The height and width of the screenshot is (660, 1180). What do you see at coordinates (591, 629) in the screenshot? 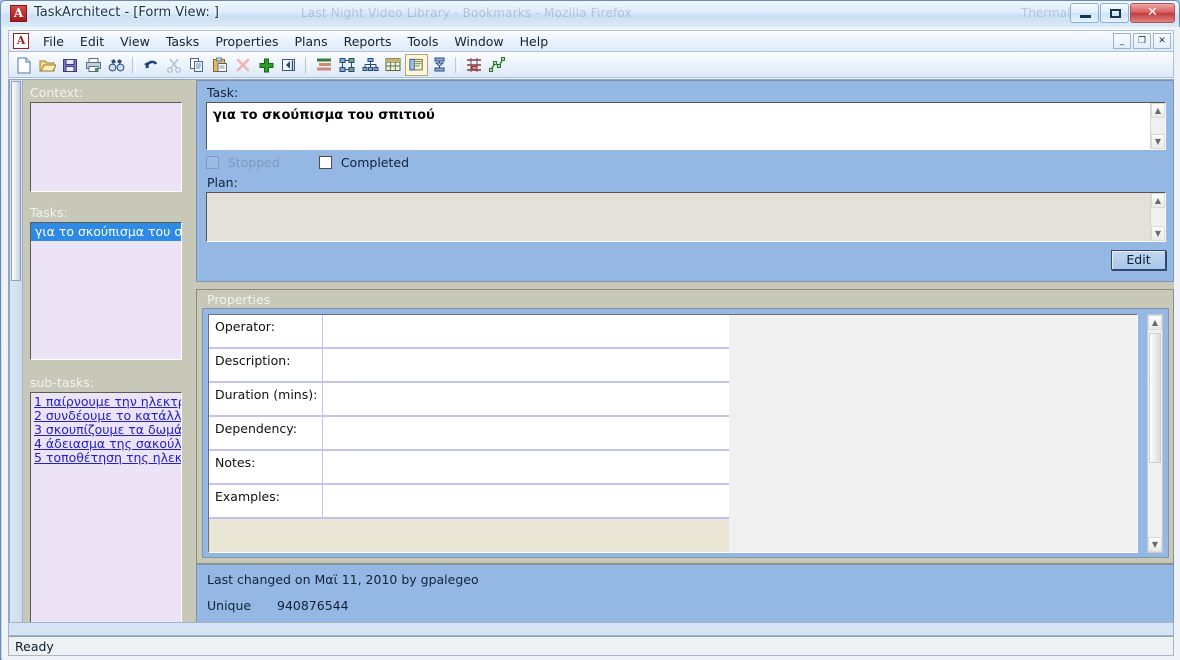
I see `mdi-horizontal-scrollbar` at bounding box center [591, 629].